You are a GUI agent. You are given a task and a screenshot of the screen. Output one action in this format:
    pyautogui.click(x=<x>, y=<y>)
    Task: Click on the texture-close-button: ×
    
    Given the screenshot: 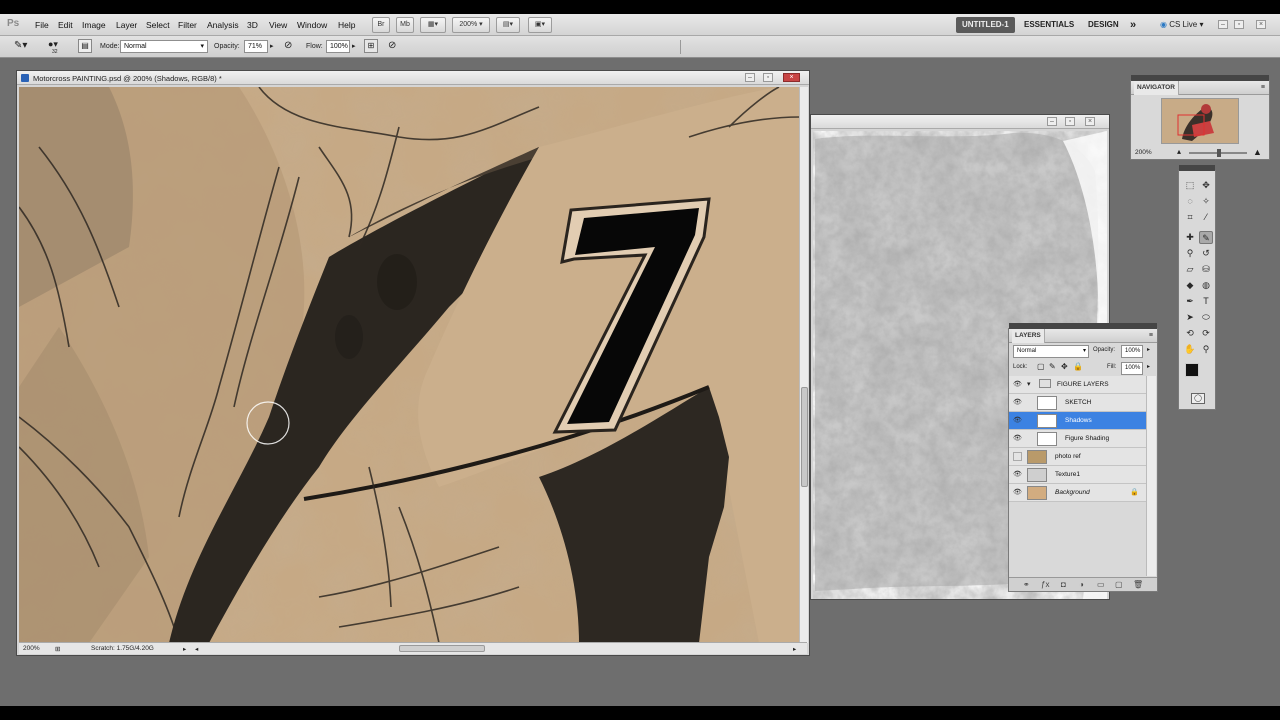 What is the action you would take?
    pyautogui.click(x=1090, y=121)
    